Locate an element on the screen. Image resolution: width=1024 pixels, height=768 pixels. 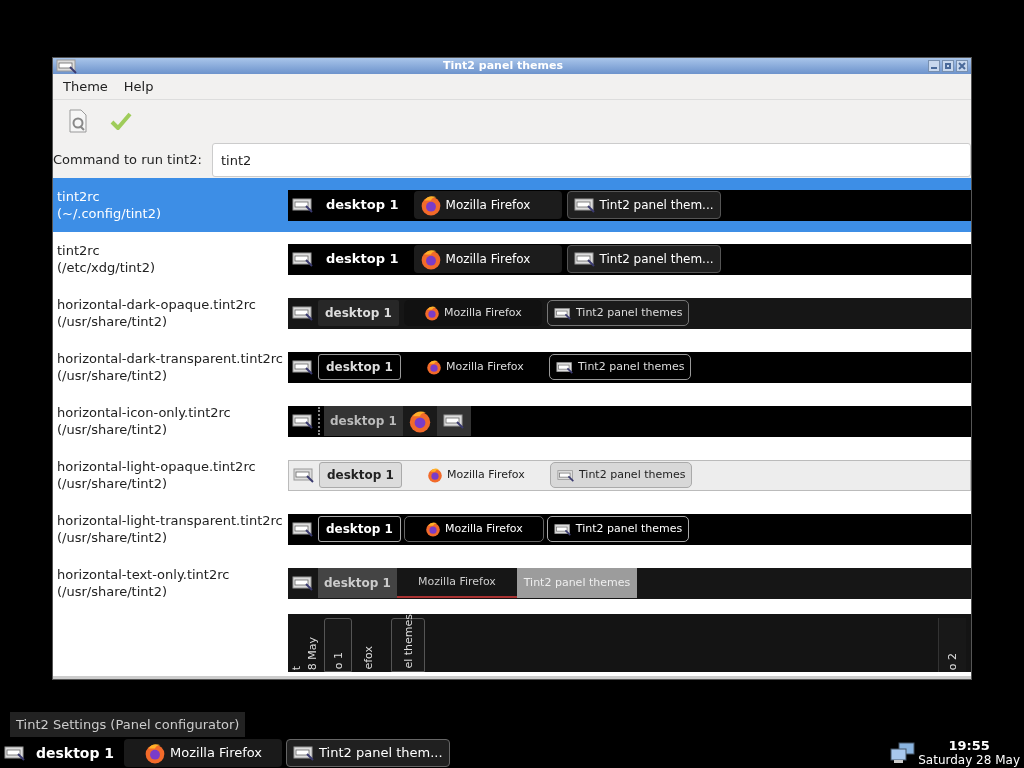
clock-date: Saturday 28 May is located at coordinates (969, 760).